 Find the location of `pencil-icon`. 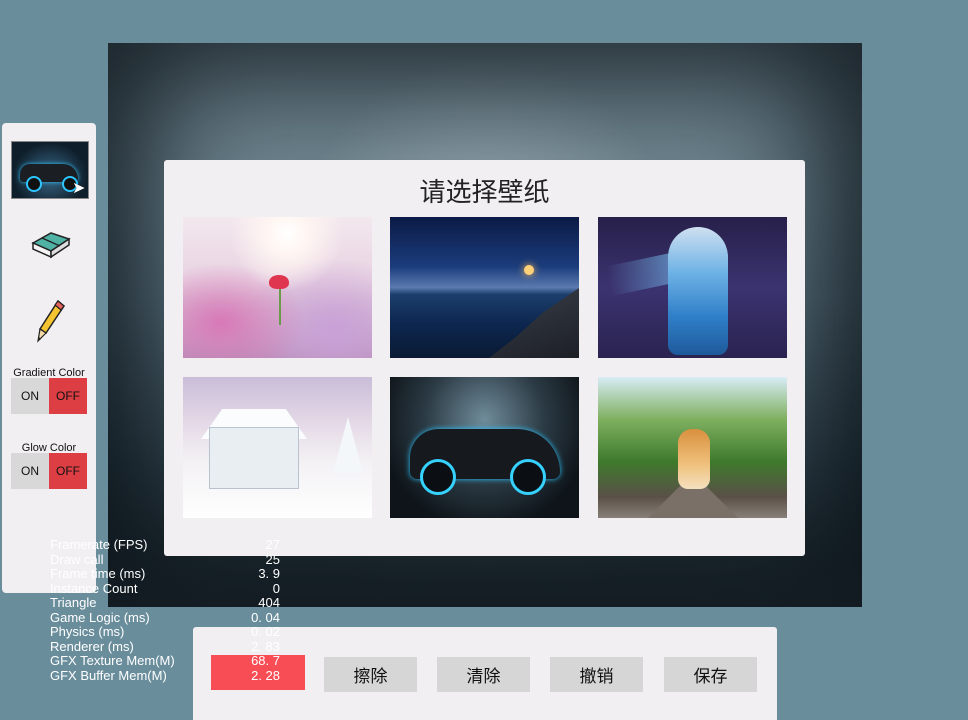

pencil-icon is located at coordinates (51, 321).